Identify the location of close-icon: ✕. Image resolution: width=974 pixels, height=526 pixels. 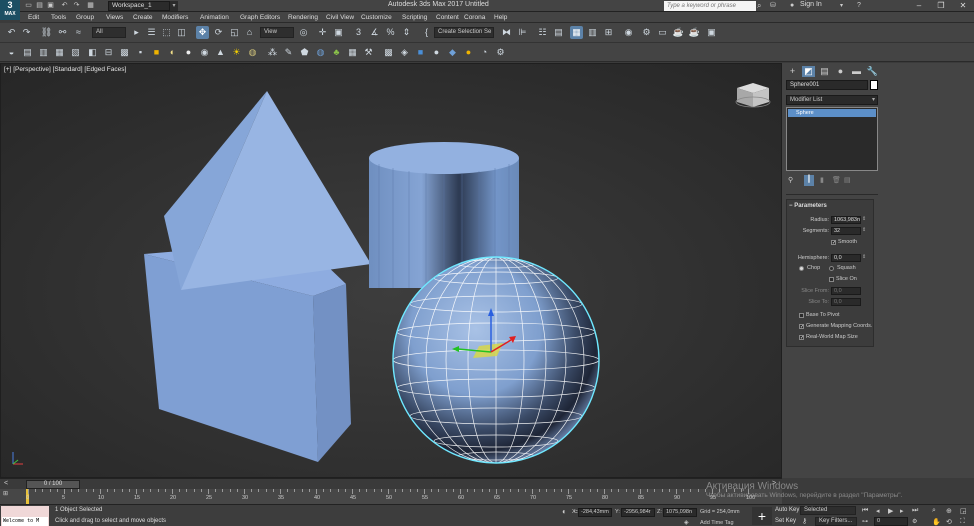
(963, 6).